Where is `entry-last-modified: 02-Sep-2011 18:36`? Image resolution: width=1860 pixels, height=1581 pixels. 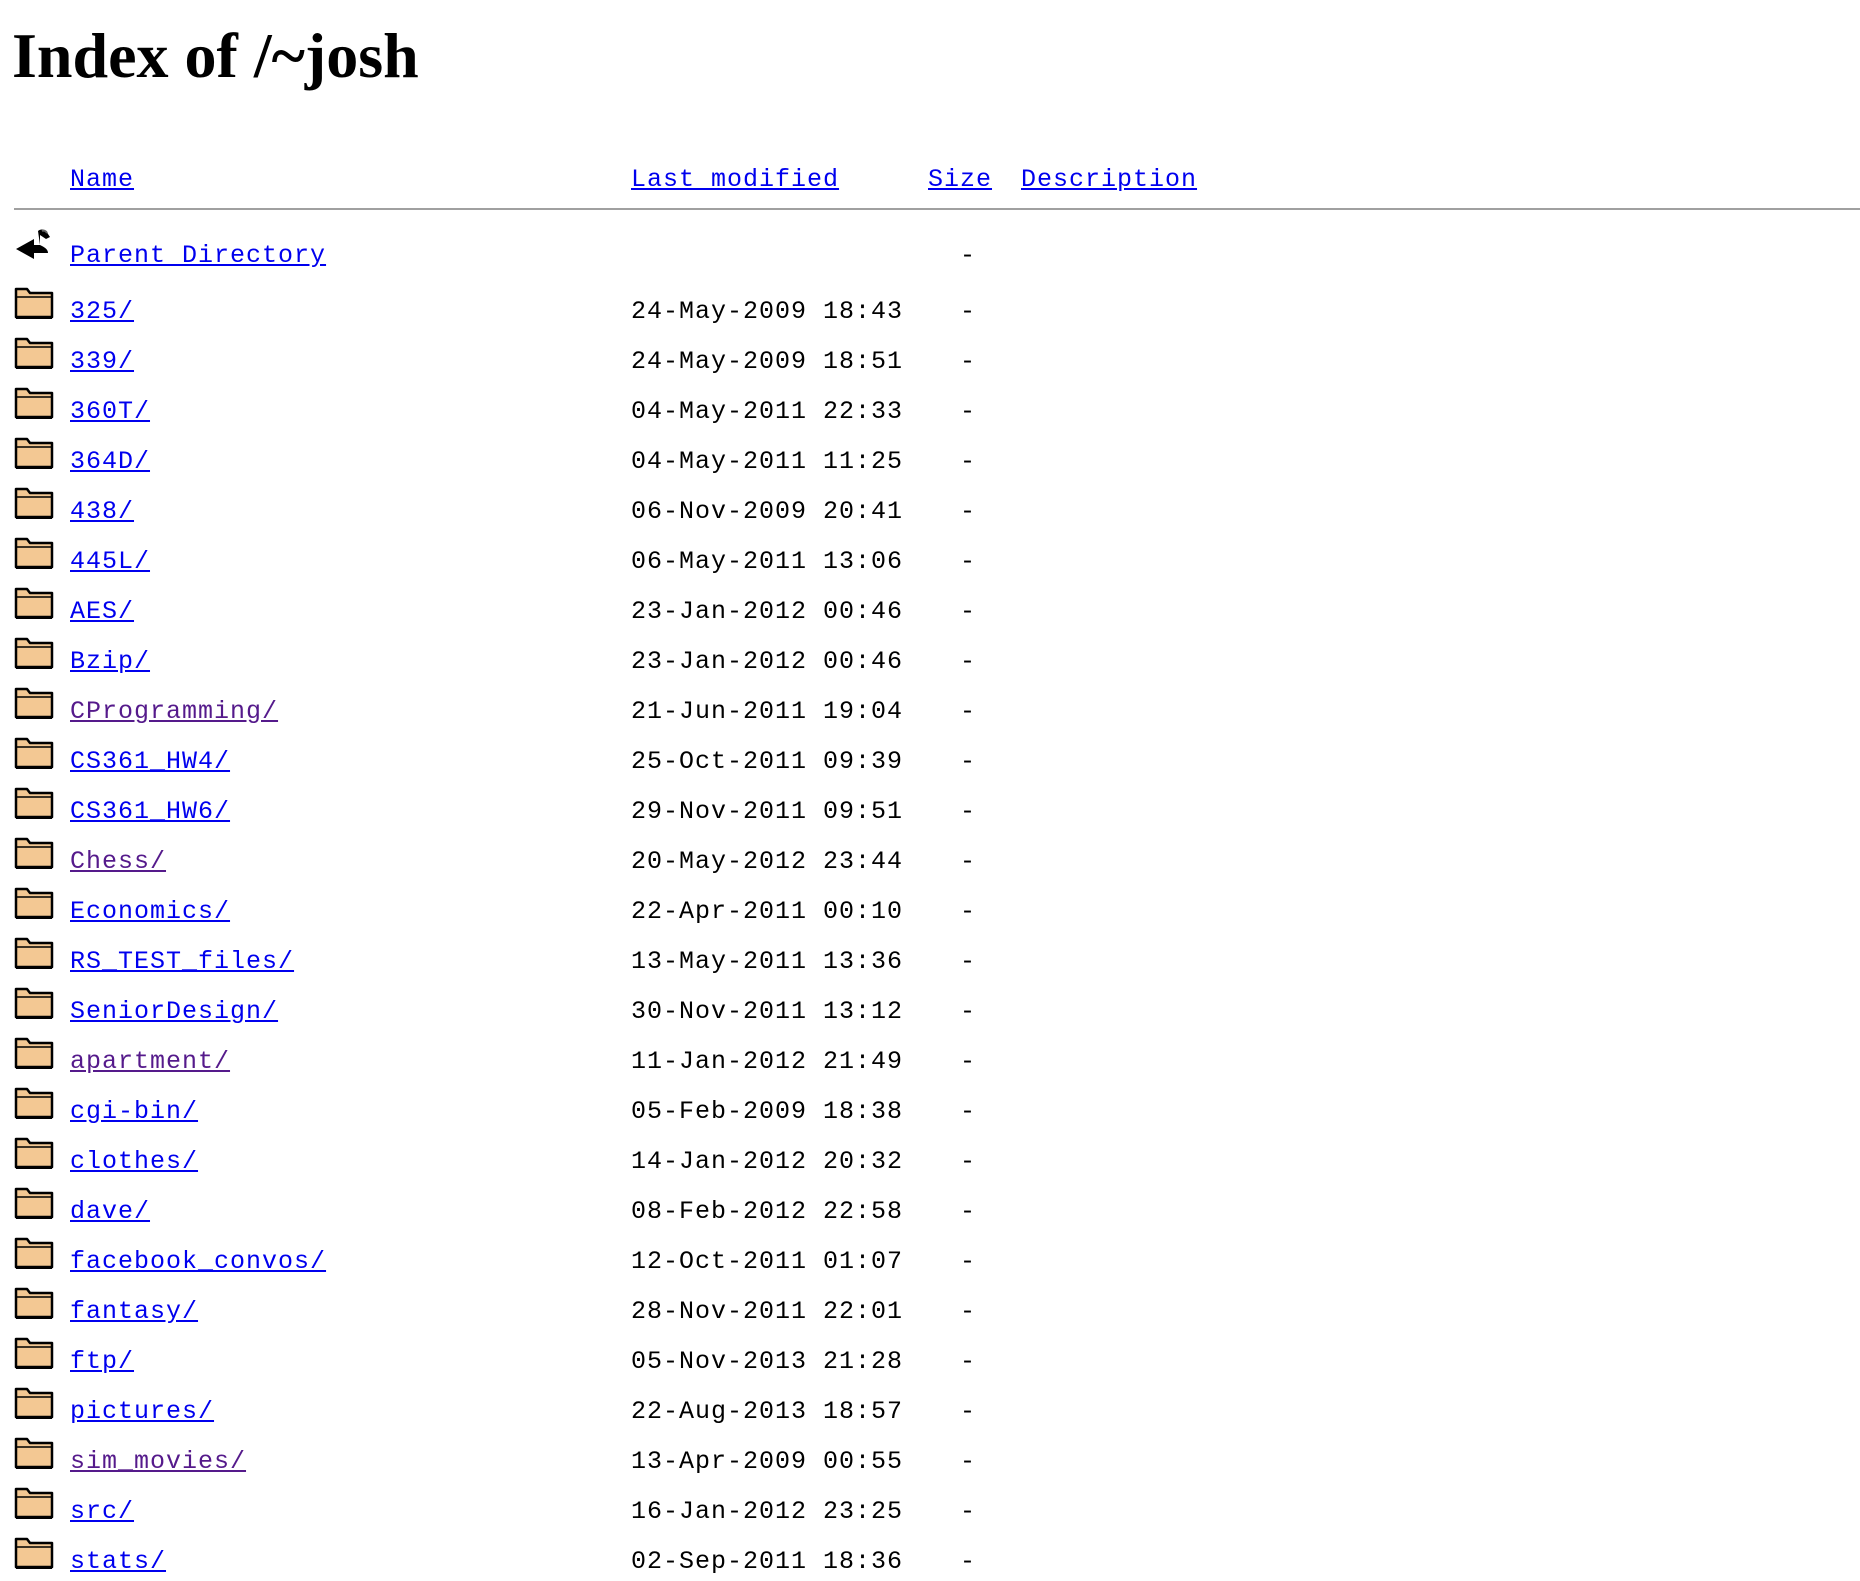 entry-last-modified: 02-Sep-2011 18:36 is located at coordinates (767, 1561).